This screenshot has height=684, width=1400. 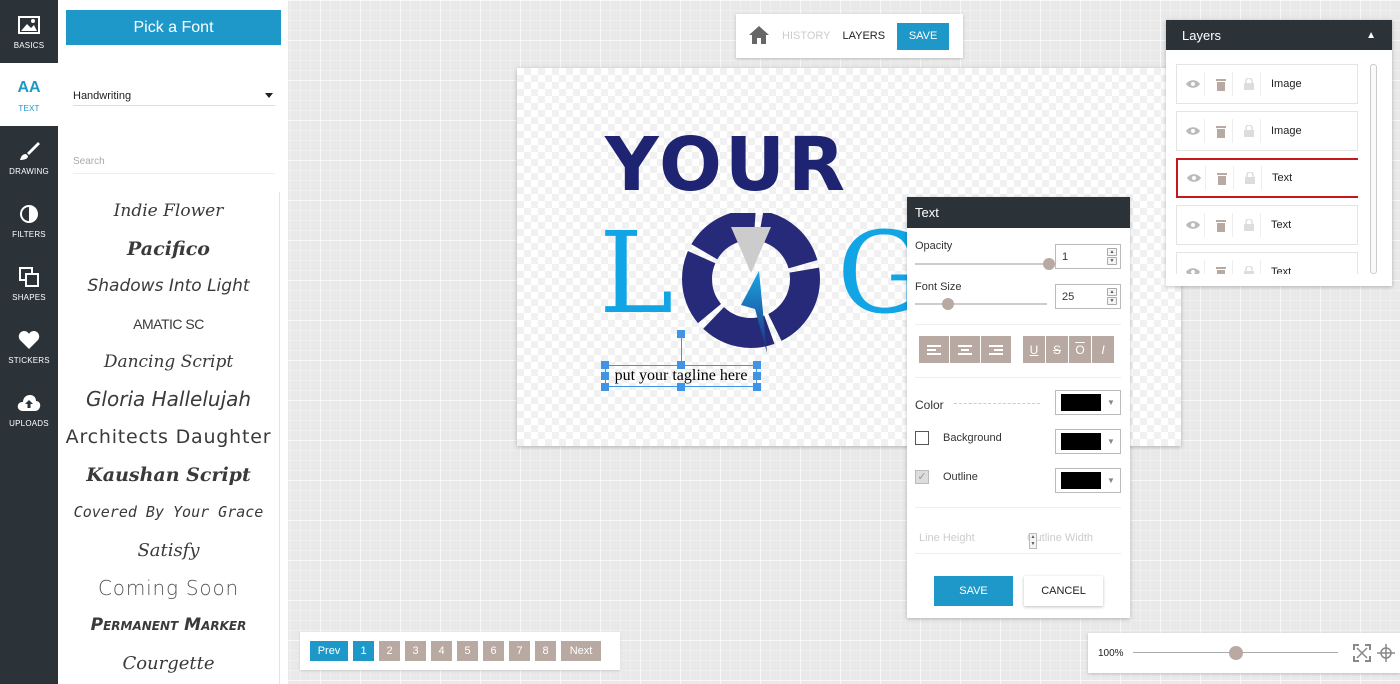 I want to click on background-color-picker: ▼, so click(x=1088, y=441).